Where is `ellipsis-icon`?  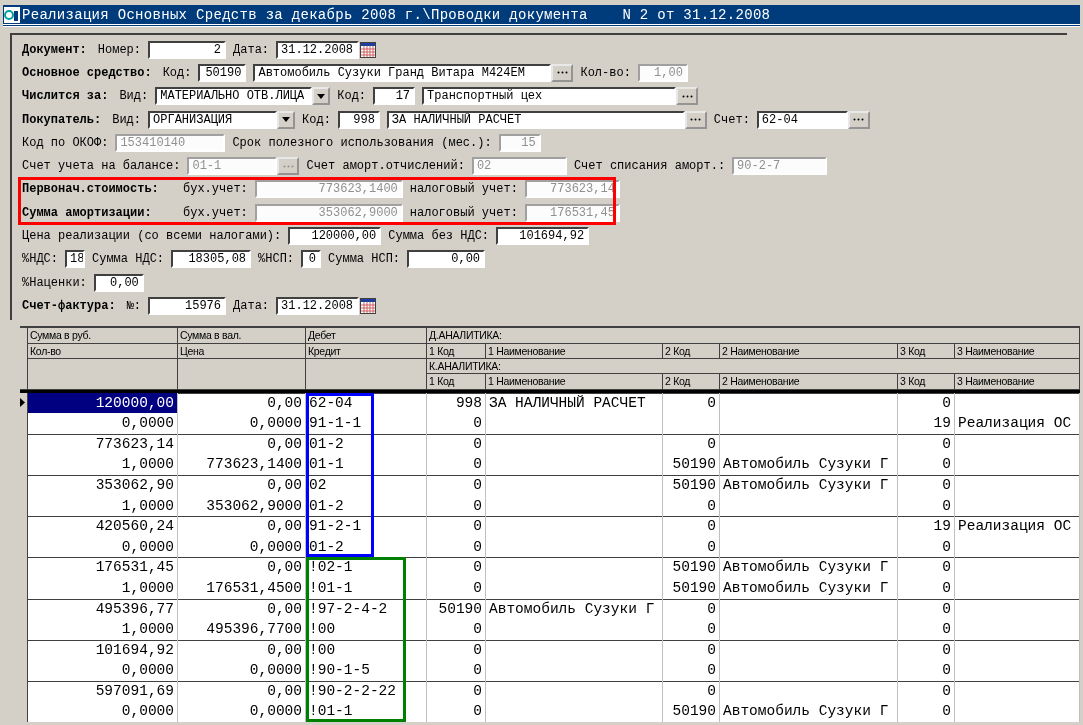 ellipsis-icon is located at coordinates (687, 96).